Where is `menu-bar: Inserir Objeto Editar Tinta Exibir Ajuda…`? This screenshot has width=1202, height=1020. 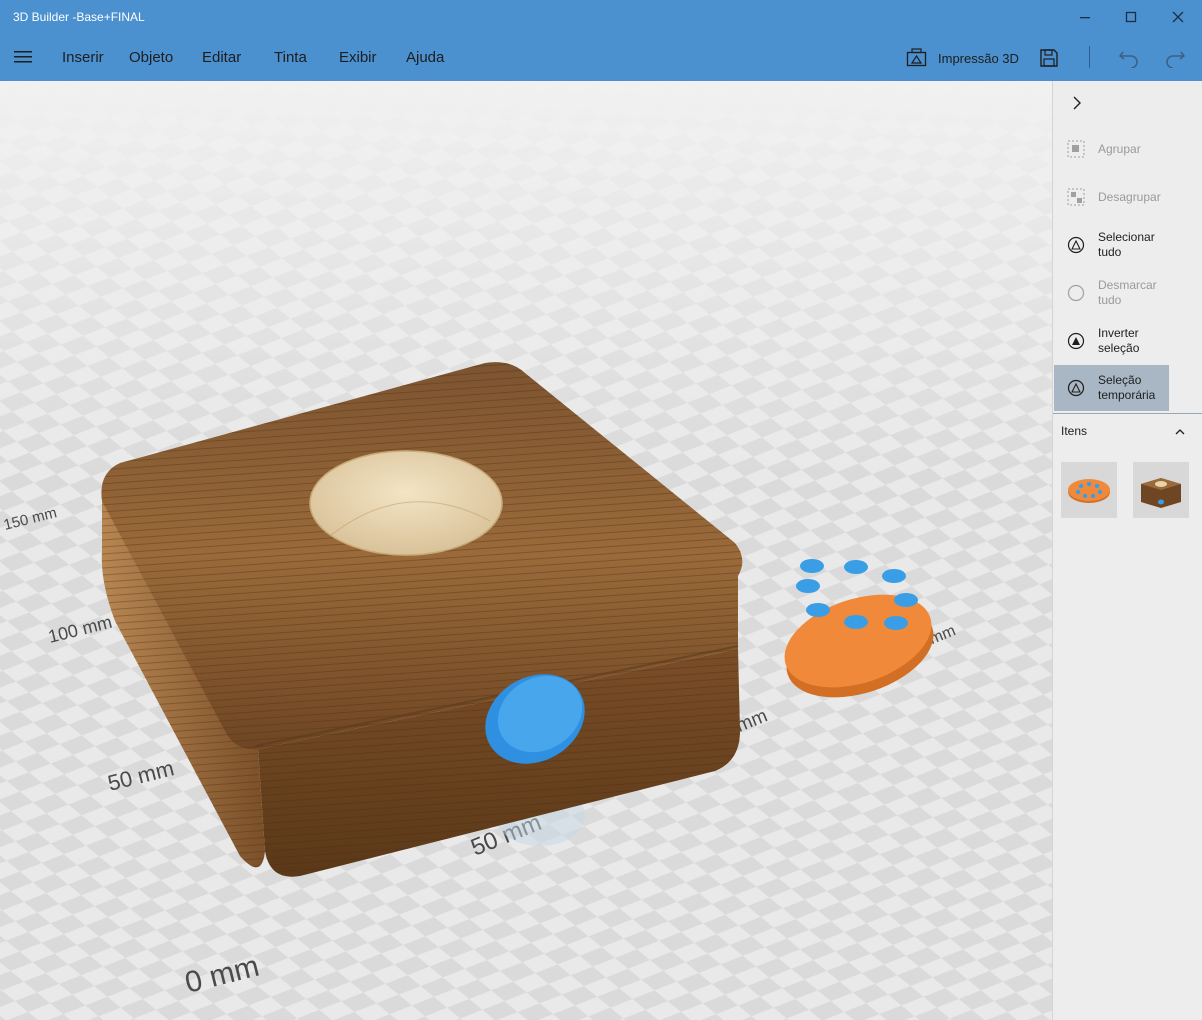
menu-bar: Inserir Objeto Editar Tinta Exibir Ajuda… is located at coordinates (601, 57).